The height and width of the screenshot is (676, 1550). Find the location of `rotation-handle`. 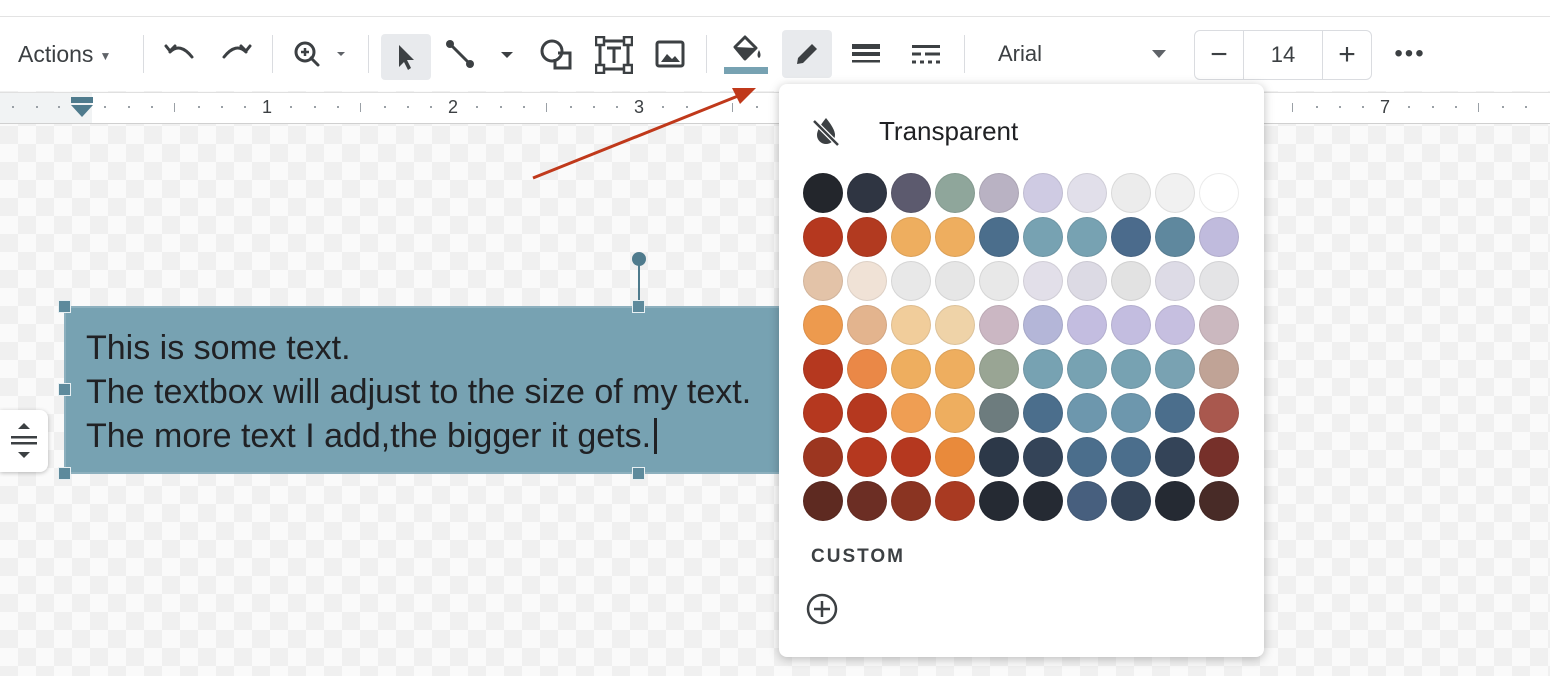

rotation-handle is located at coordinates (639, 259).